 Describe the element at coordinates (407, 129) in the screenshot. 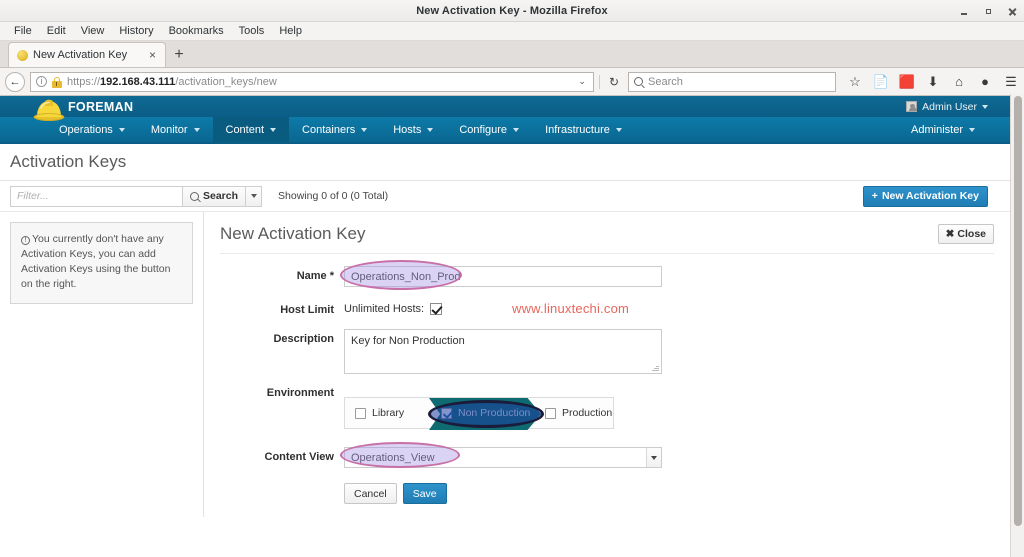

I see `nav-label: Hosts` at that location.